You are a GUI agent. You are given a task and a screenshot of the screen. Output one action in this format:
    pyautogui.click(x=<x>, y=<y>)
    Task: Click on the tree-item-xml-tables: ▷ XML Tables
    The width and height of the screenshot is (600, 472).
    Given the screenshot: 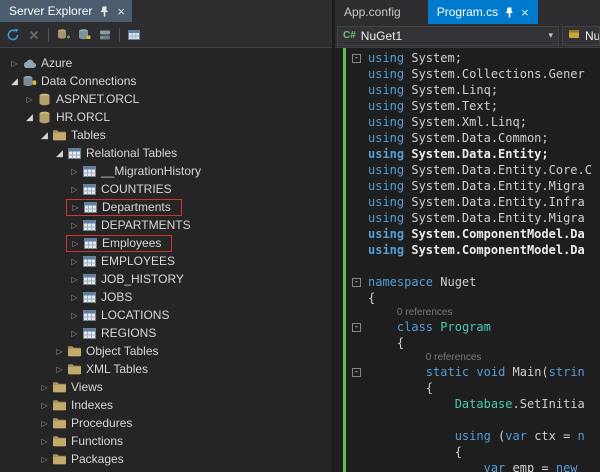 What is the action you would take?
    pyautogui.click(x=166, y=369)
    